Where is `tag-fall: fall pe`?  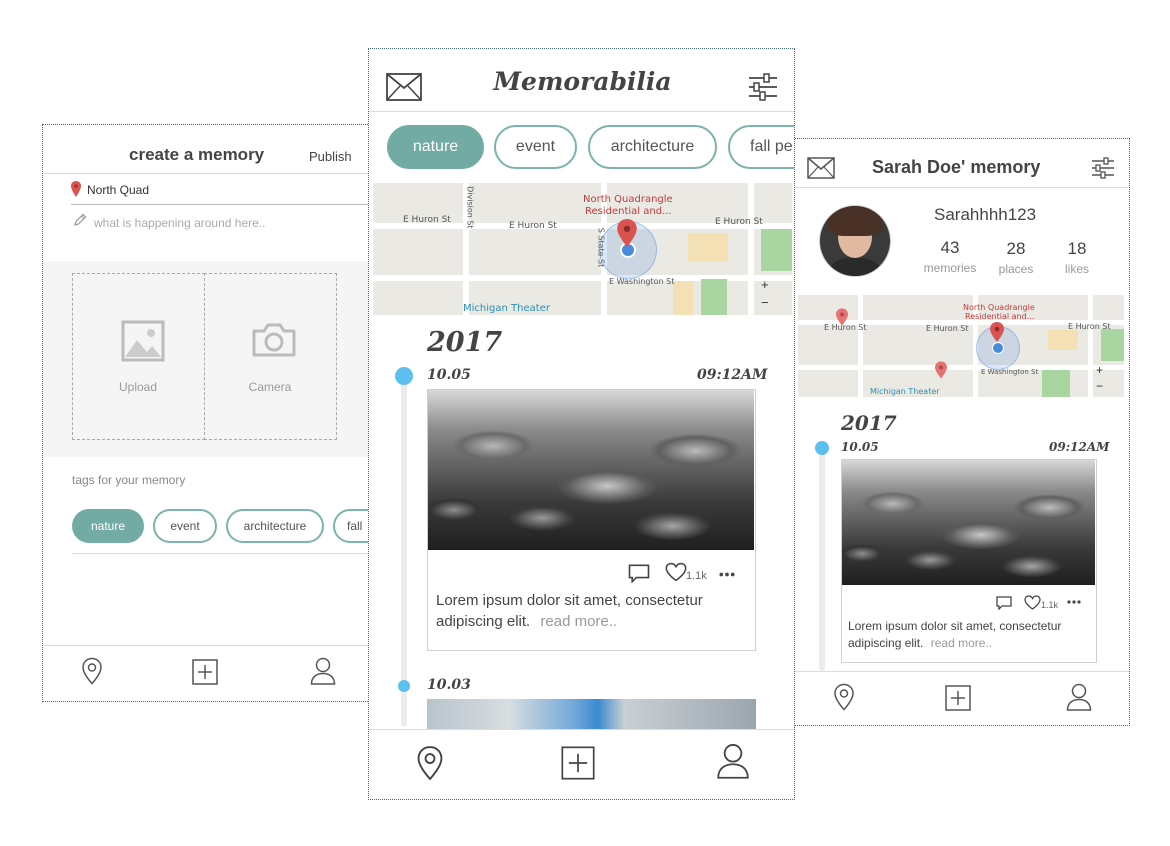
tag-fall: fall pe is located at coordinates (761, 147).